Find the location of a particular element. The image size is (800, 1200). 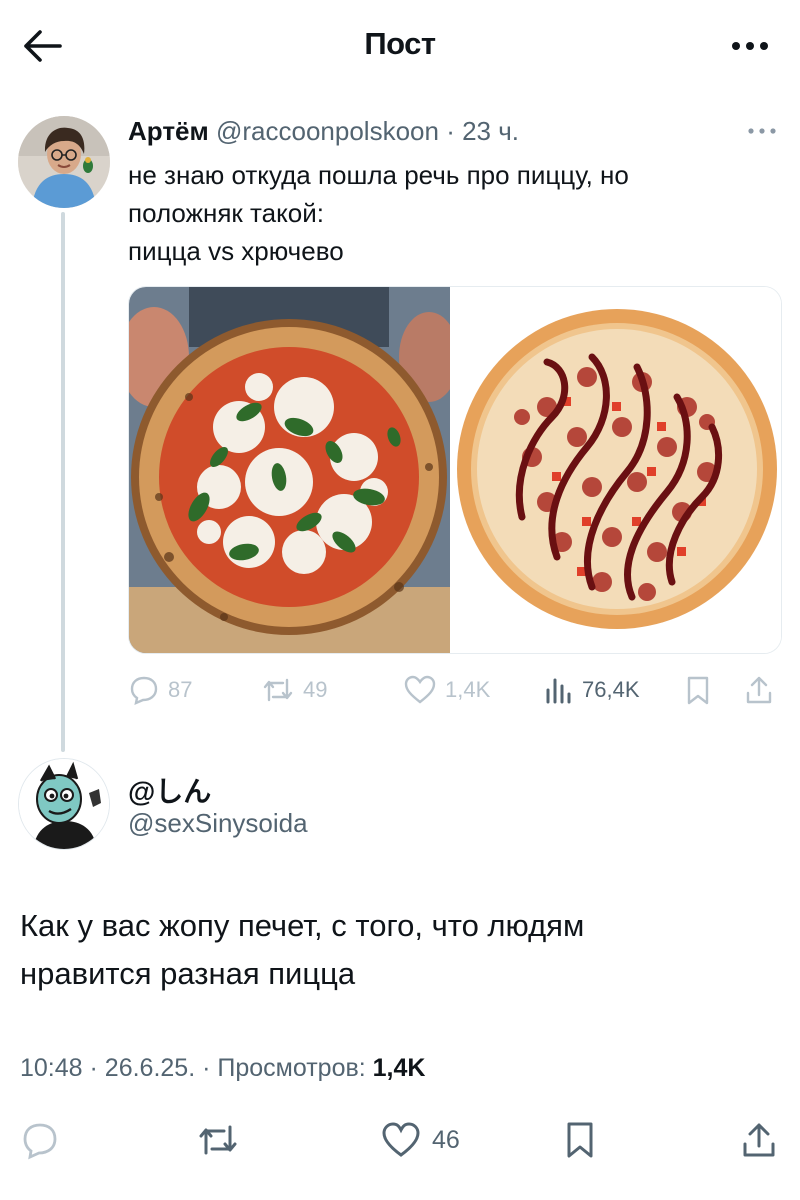

cartoon-avatar-image is located at coordinates (64, 804).